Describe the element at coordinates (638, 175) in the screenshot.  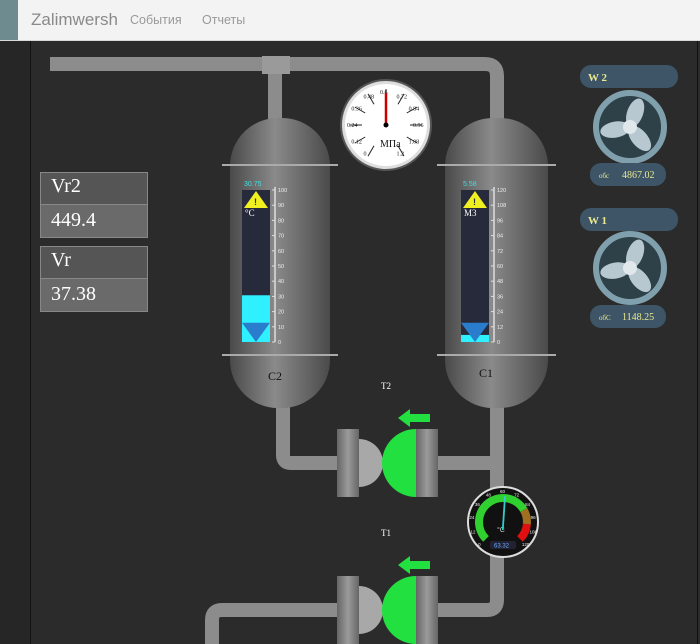
I see `fan-value: 4867.02` at that location.